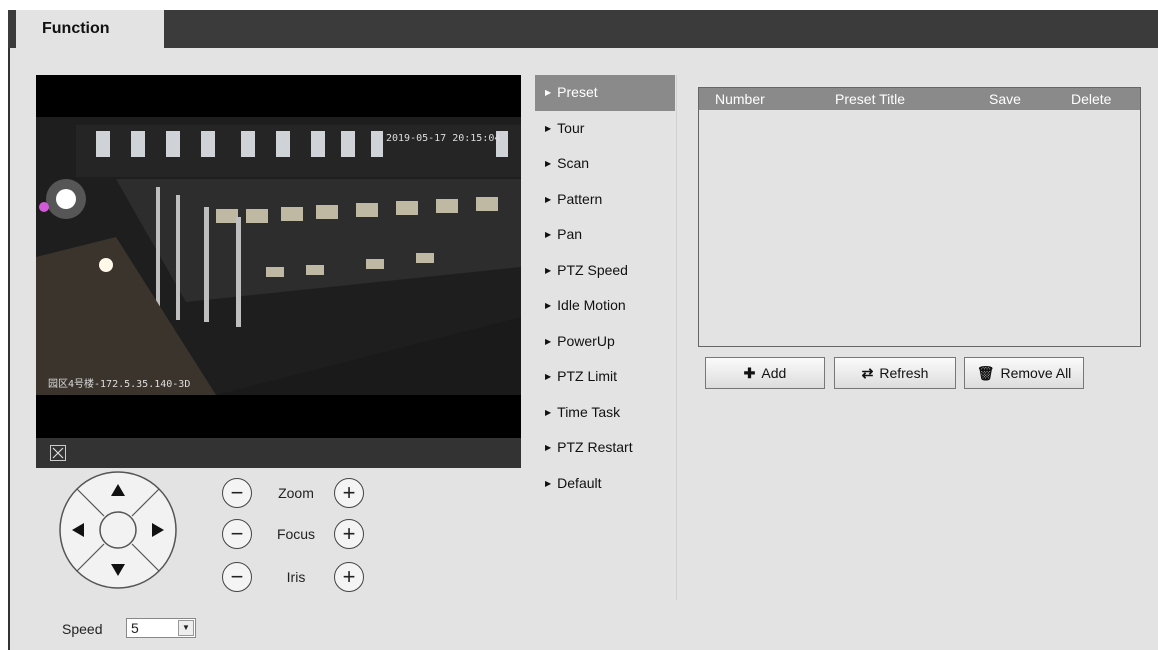 The width and height of the screenshot is (1158, 650). I want to click on zoom-in-button: +, so click(349, 493).